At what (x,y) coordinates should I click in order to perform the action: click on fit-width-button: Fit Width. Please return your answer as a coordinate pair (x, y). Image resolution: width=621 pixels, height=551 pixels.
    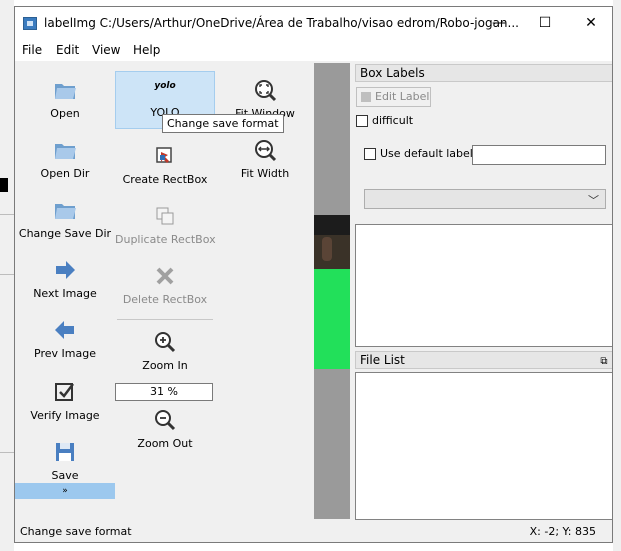
    Looking at the image, I should click on (265, 158).